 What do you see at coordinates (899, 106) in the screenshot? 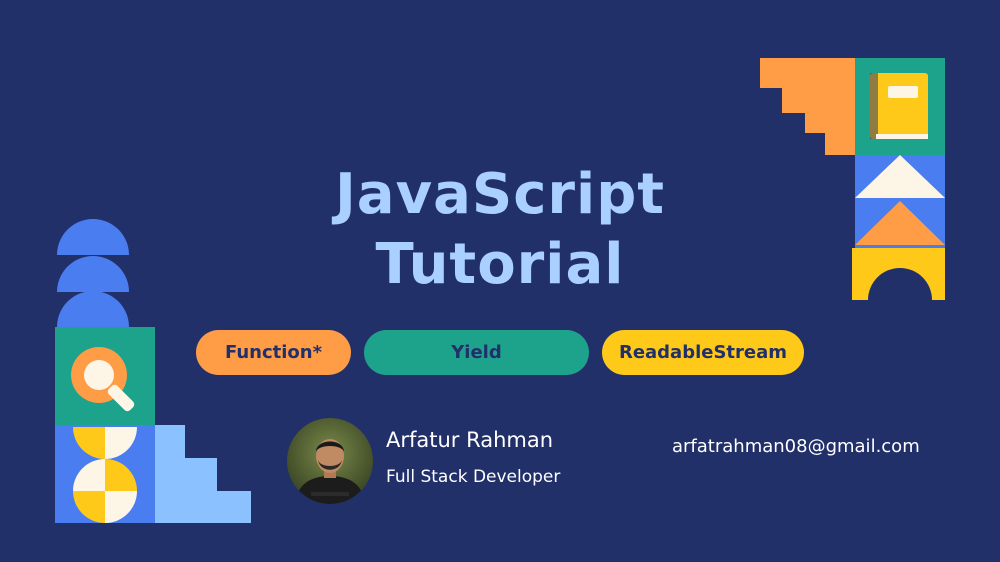
I see `book-icon` at bounding box center [899, 106].